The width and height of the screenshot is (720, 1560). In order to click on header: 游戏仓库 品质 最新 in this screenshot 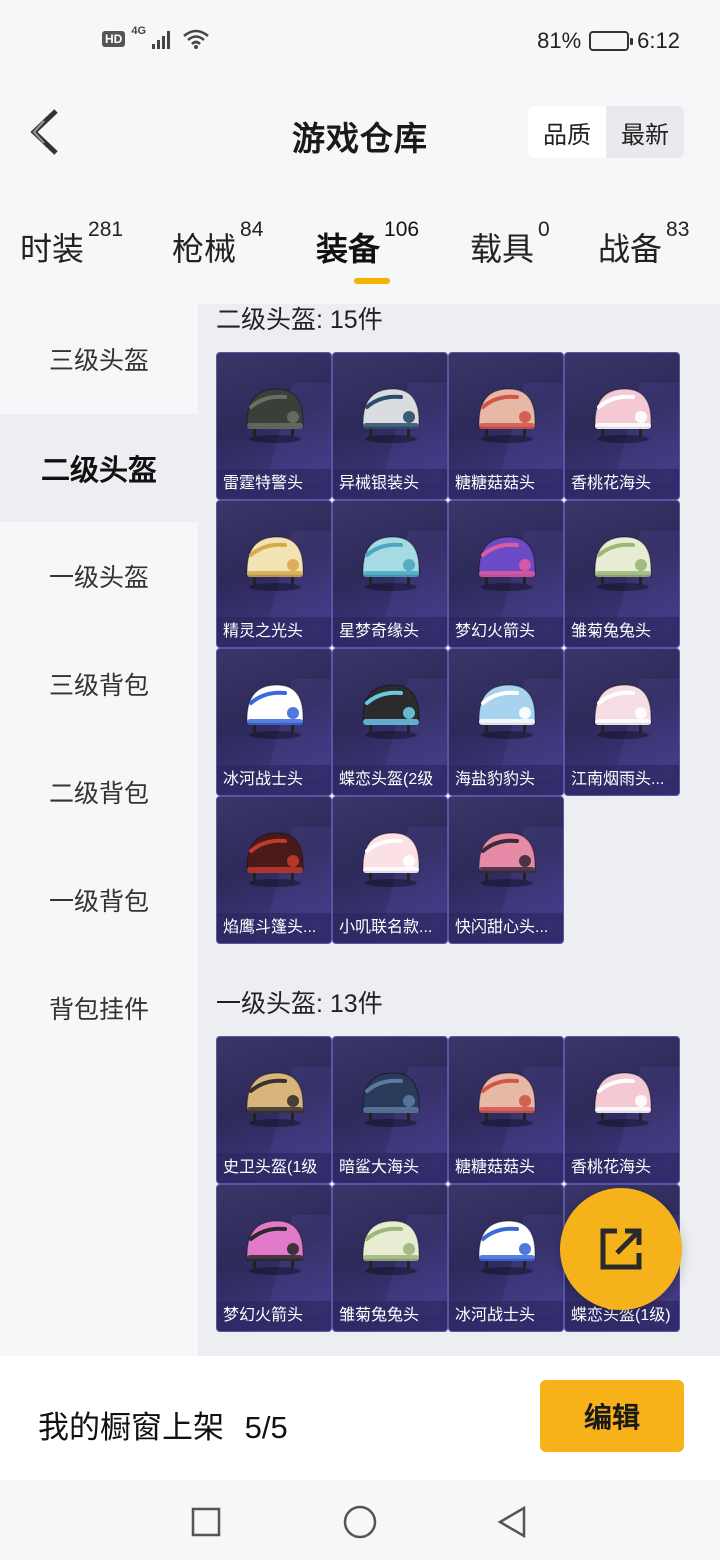, I will do `click(360, 134)`.